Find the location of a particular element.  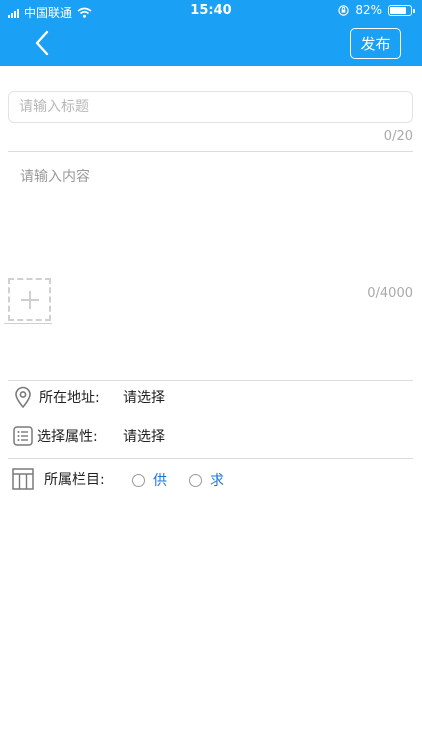

attribute-divider is located at coordinates (210, 458).